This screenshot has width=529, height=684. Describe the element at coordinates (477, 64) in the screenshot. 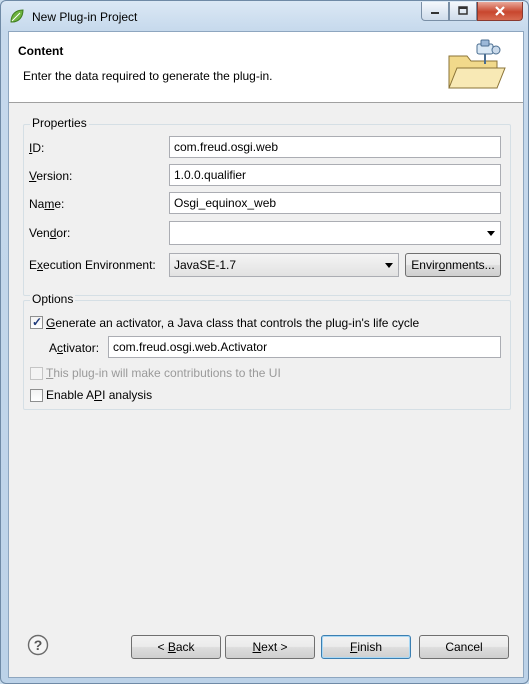

I see `plugin-folder-icon` at that location.